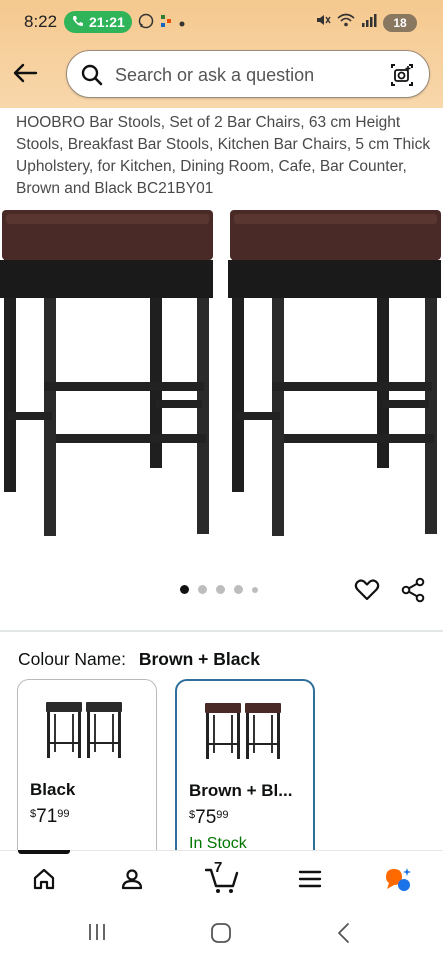 The height and width of the screenshot is (960, 443). What do you see at coordinates (245, 774) in the screenshot?
I see `colour-option-brown-black: Brown + Bl... $7599 In Stock` at bounding box center [245, 774].